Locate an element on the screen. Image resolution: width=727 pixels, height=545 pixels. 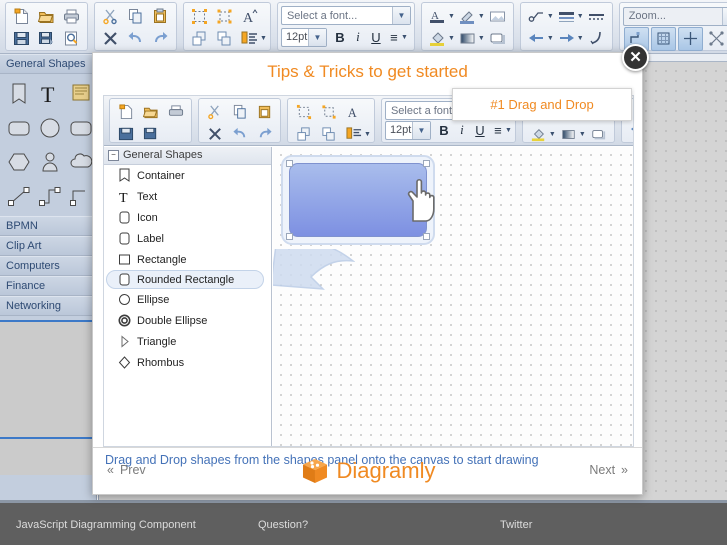
rounded-rectangle-icon is located at coordinates (124, 279).